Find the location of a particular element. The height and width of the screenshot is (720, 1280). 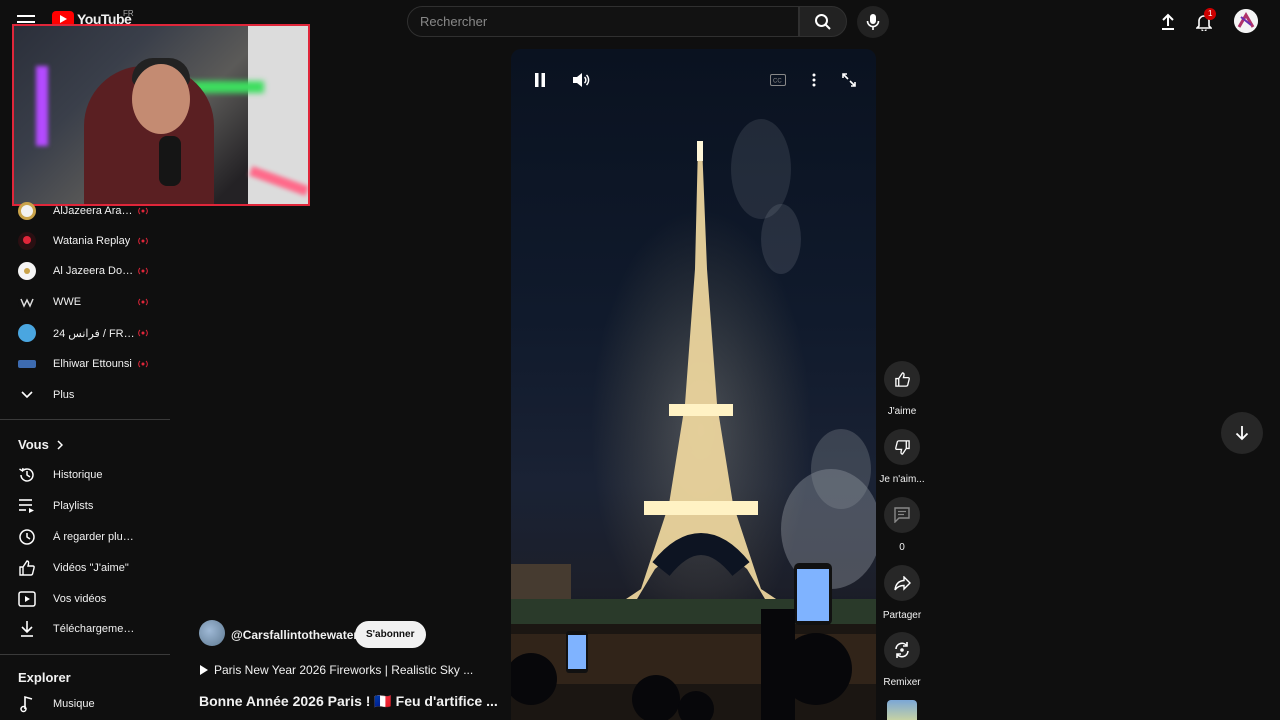

search-box is located at coordinates (603, 21).